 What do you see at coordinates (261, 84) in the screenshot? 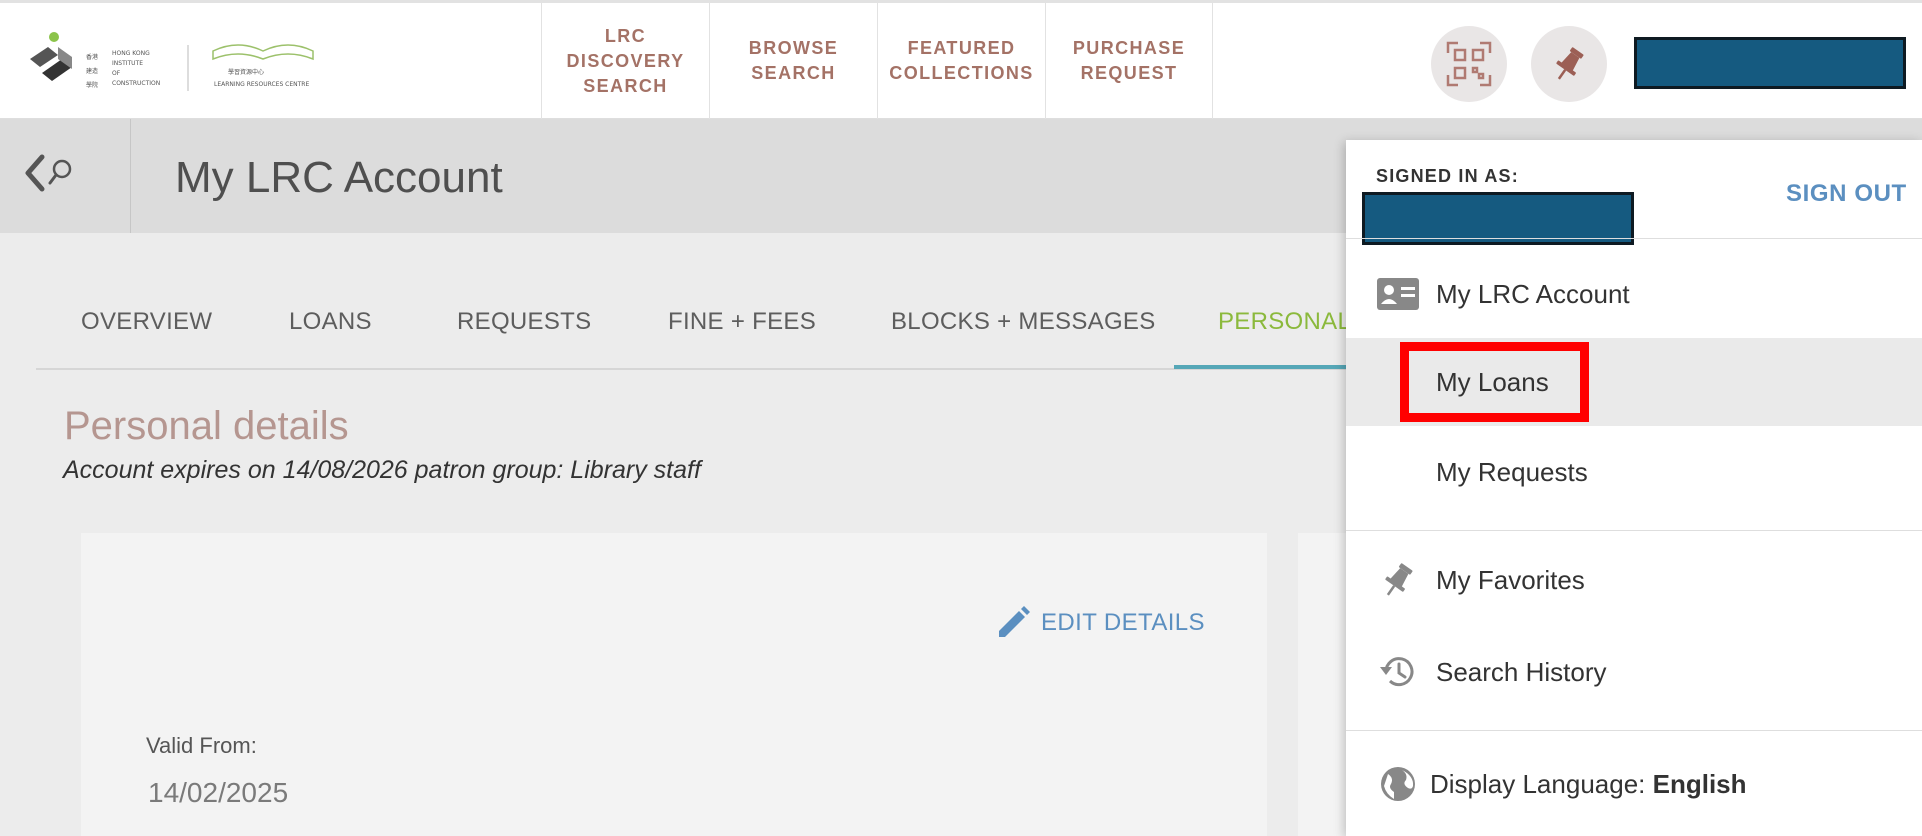
I see `svg-text: LEARNING RESOURCES CENTRE` at bounding box center [261, 84].